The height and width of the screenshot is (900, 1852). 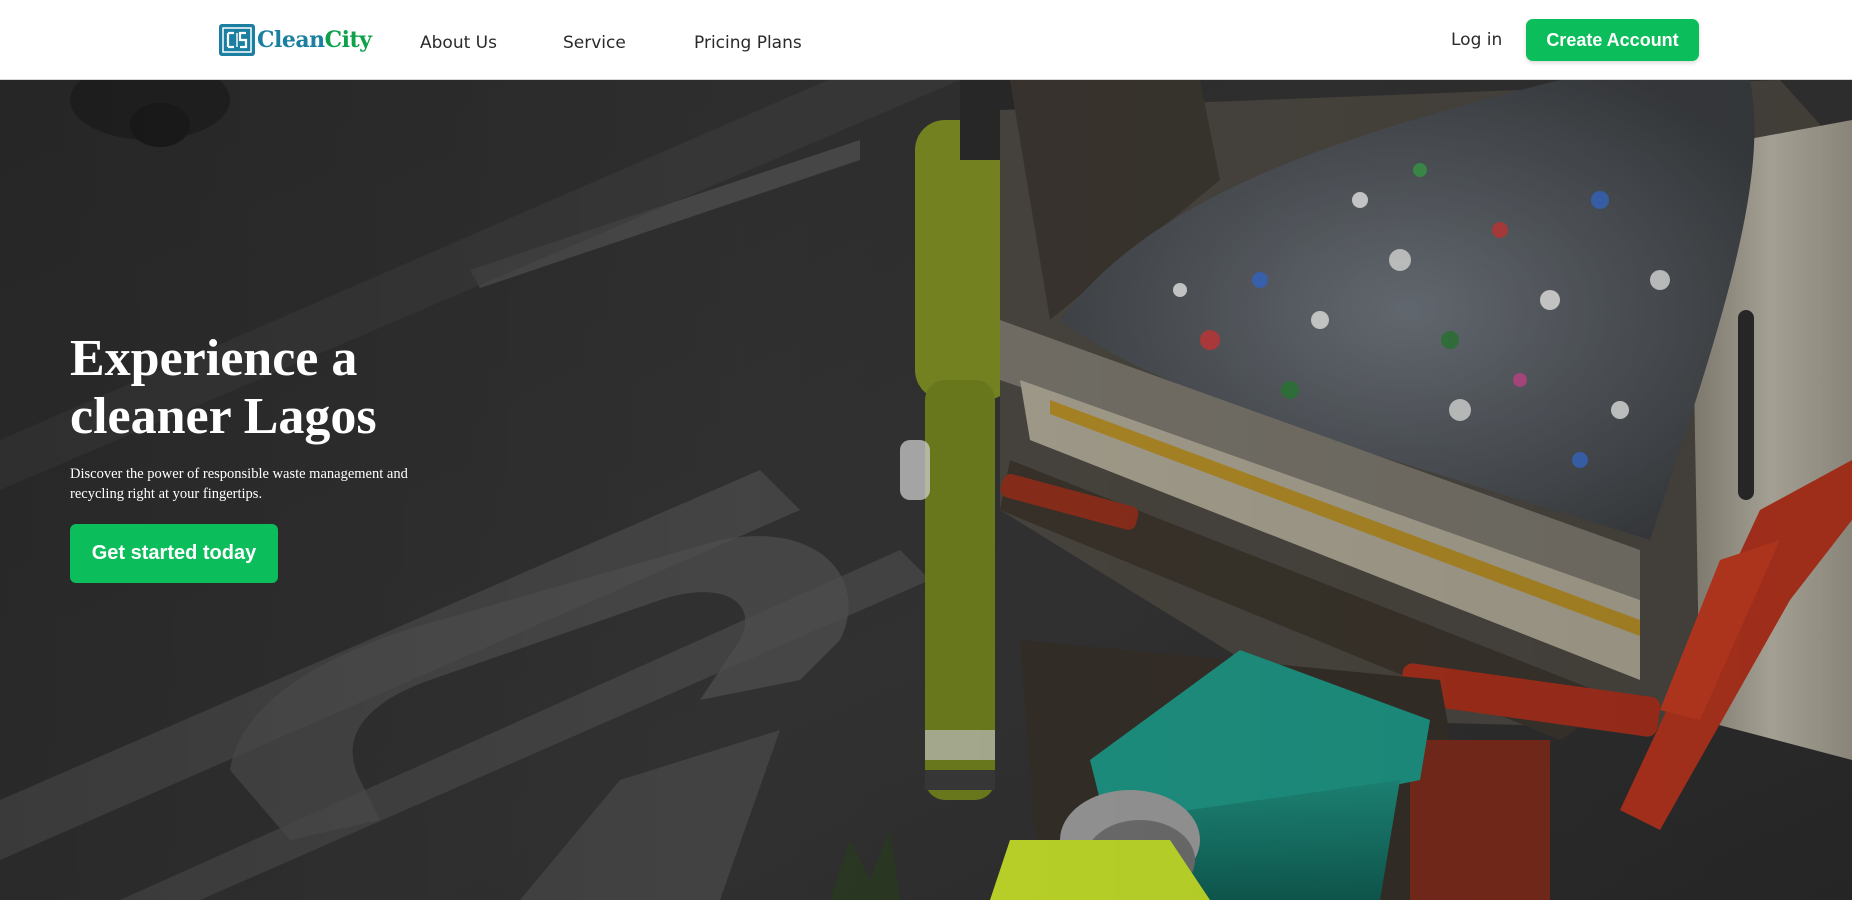 I want to click on nav-pricing-plans: Pricing Plans, so click(x=748, y=43).